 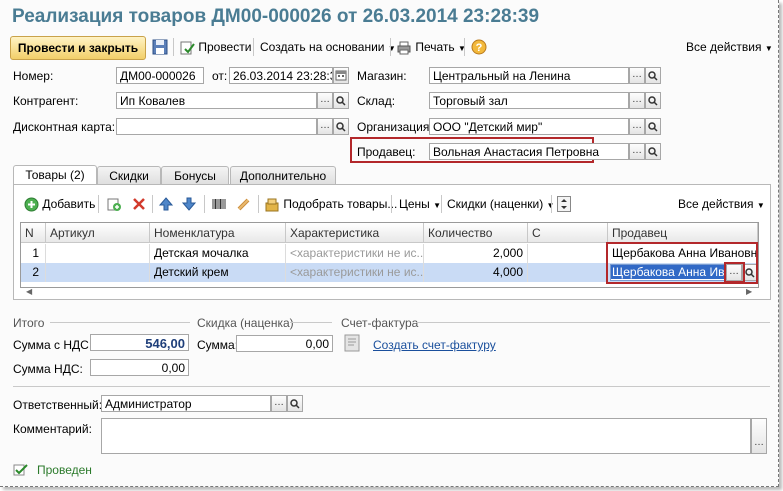 I want to click on column-header-nomenclature: Номенклатура, so click(x=218, y=233).